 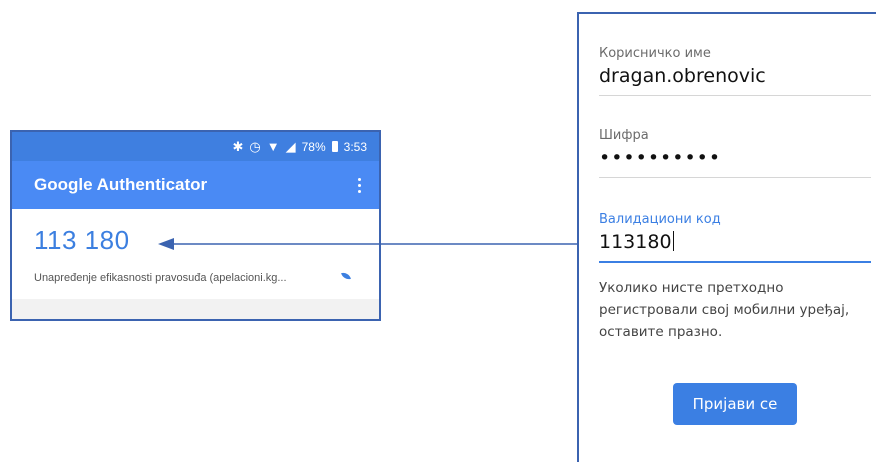 What do you see at coordinates (121, 184) in the screenshot?
I see `app-title: Google Authenticator` at bounding box center [121, 184].